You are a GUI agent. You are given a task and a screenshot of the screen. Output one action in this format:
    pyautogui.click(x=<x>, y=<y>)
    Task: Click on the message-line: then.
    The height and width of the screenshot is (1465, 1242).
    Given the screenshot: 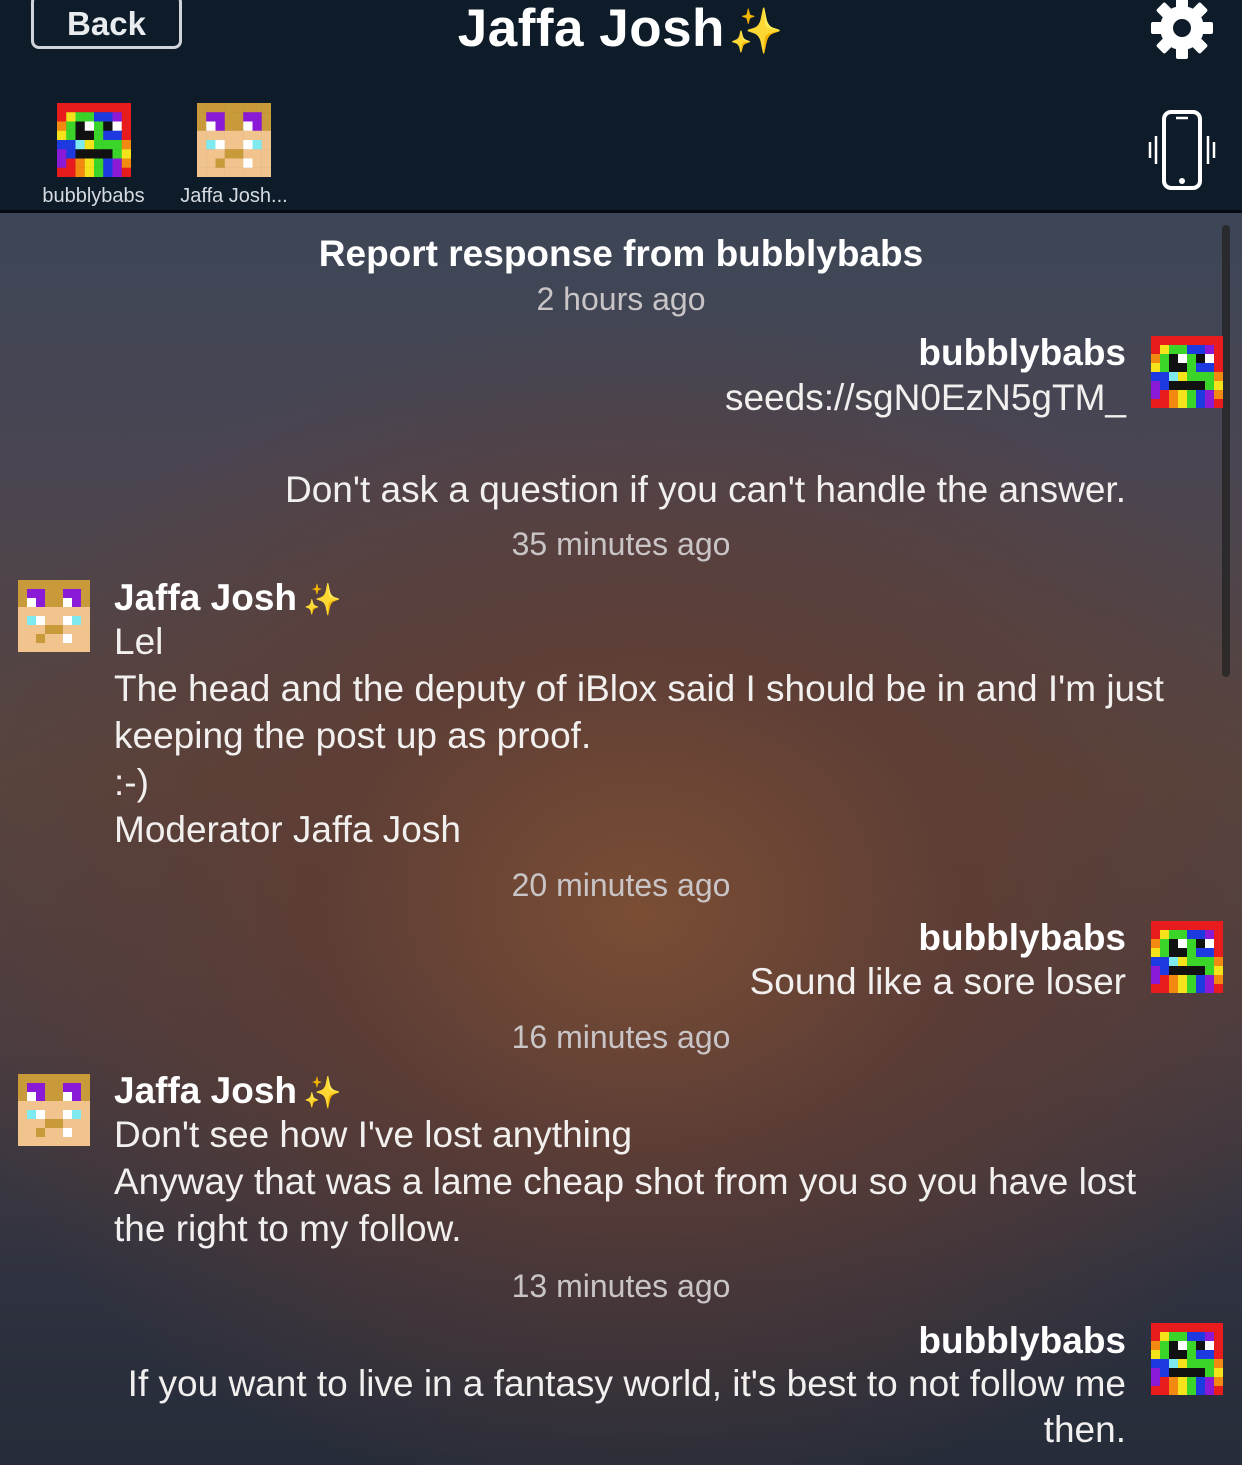 What is the action you would take?
    pyautogui.click(x=1084, y=1429)
    